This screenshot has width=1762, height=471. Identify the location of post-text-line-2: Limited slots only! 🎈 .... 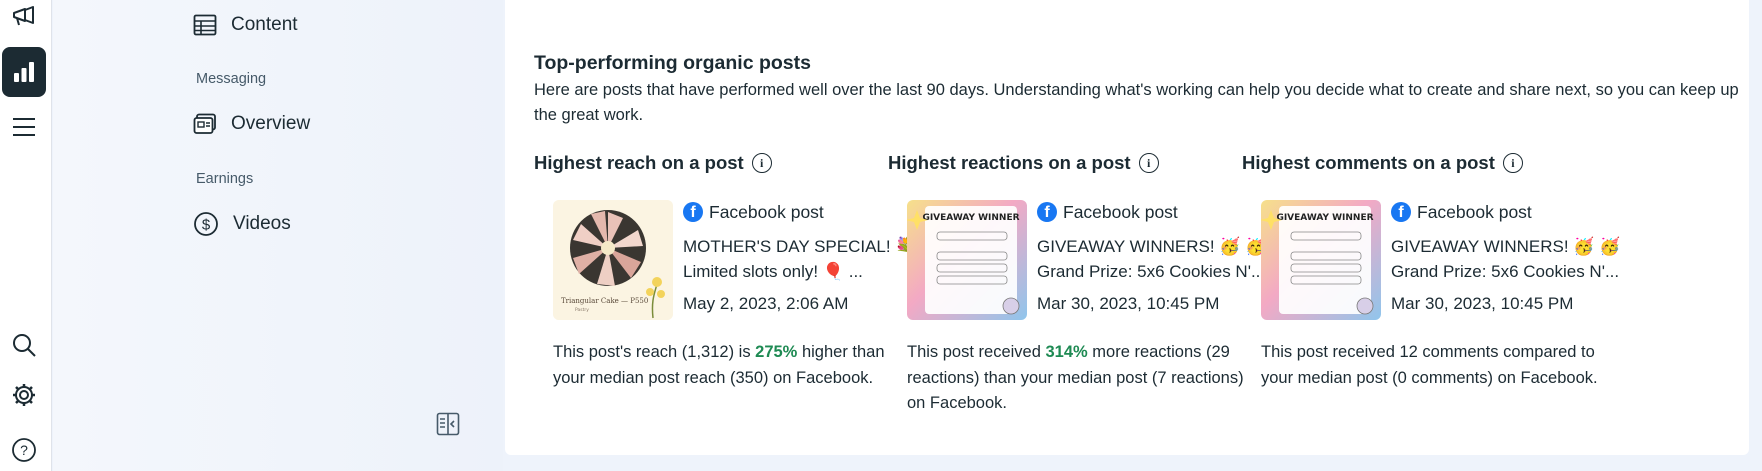
(773, 271).